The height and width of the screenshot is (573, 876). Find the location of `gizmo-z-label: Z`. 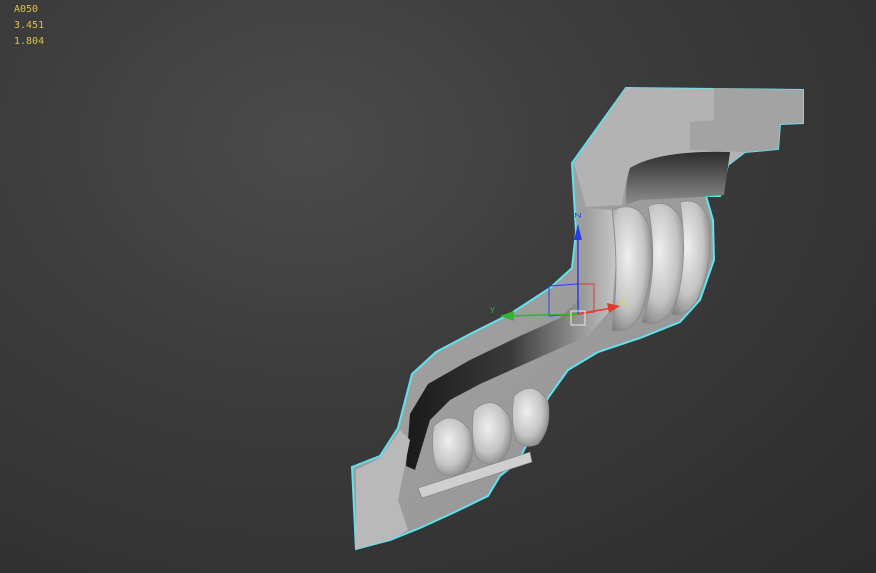

gizmo-z-label: Z is located at coordinates (578, 215).